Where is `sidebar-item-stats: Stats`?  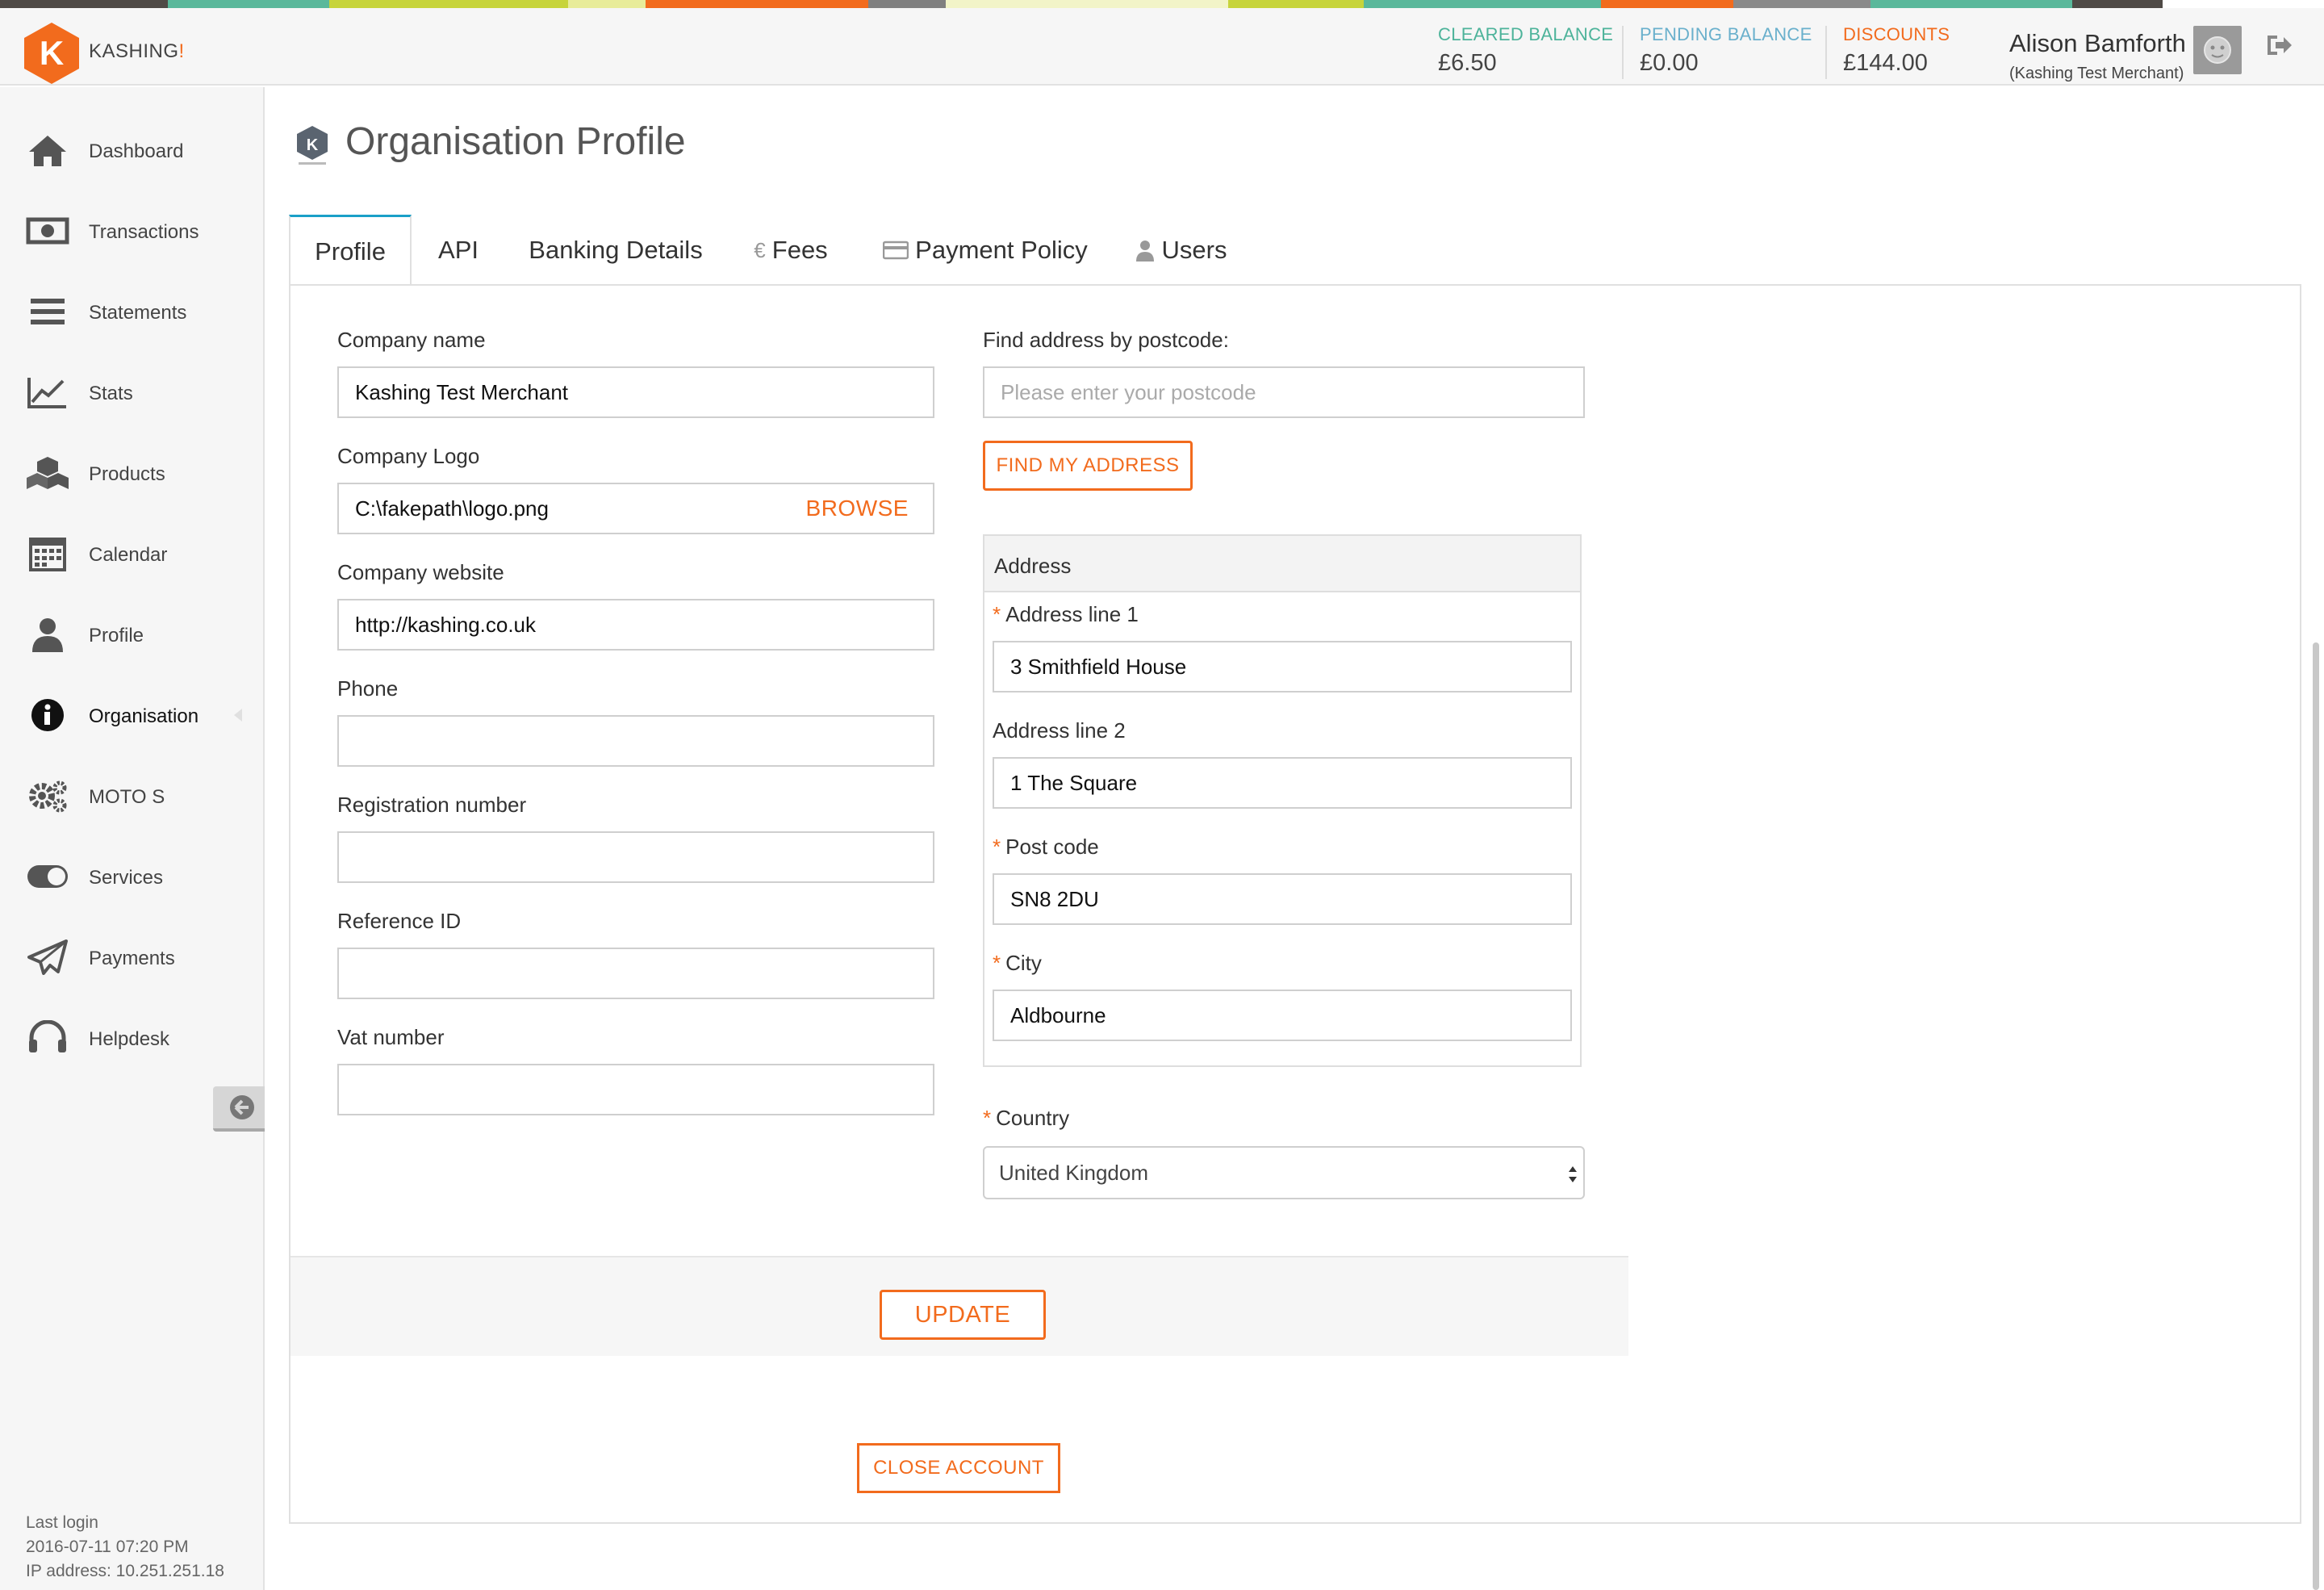 sidebar-item-stats: Stats is located at coordinates (132, 392).